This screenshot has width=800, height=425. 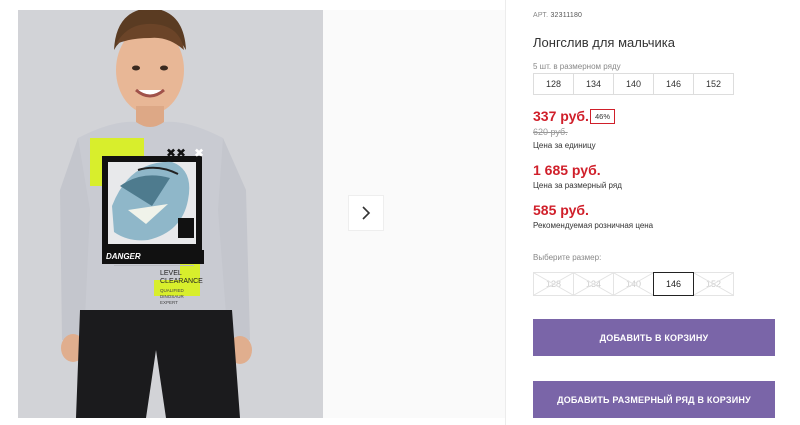 What do you see at coordinates (561, 210) in the screenshot?
I see `recommended-retail-price: 585 руб.` at bounding box center [561, 210].